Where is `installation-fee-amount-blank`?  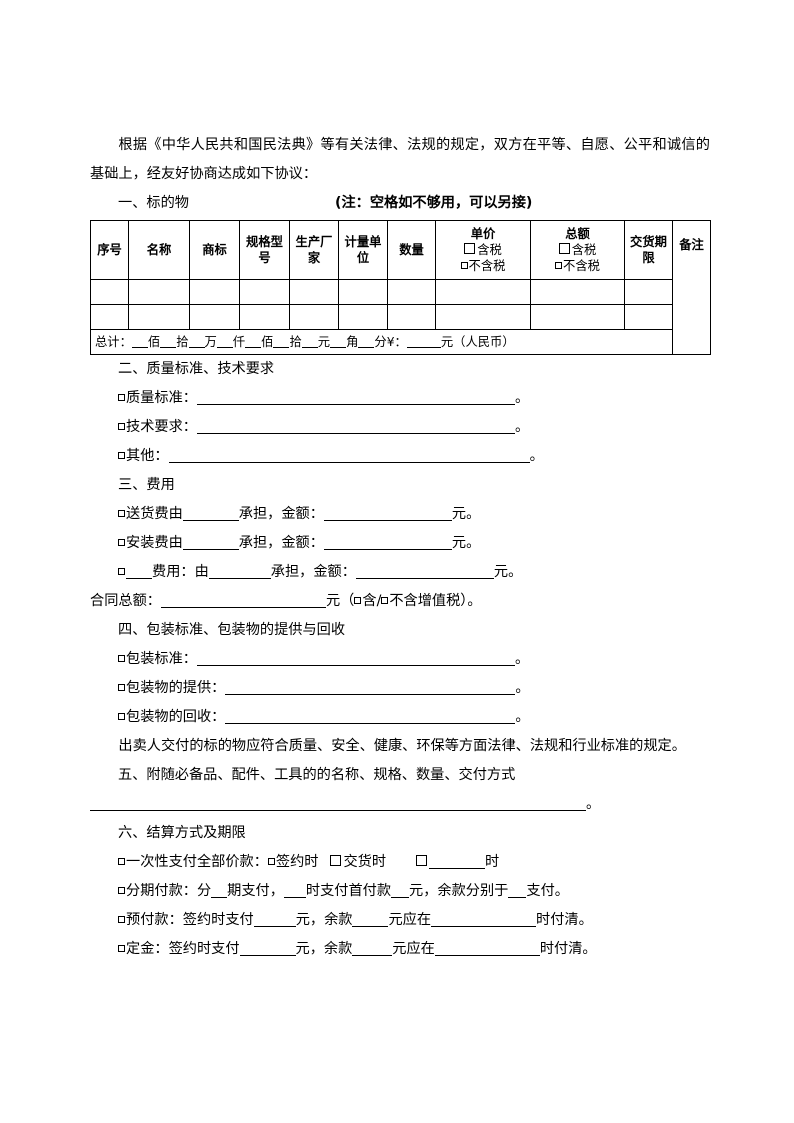 installation-fee-amount-blank is located at coordinates (387, 542).